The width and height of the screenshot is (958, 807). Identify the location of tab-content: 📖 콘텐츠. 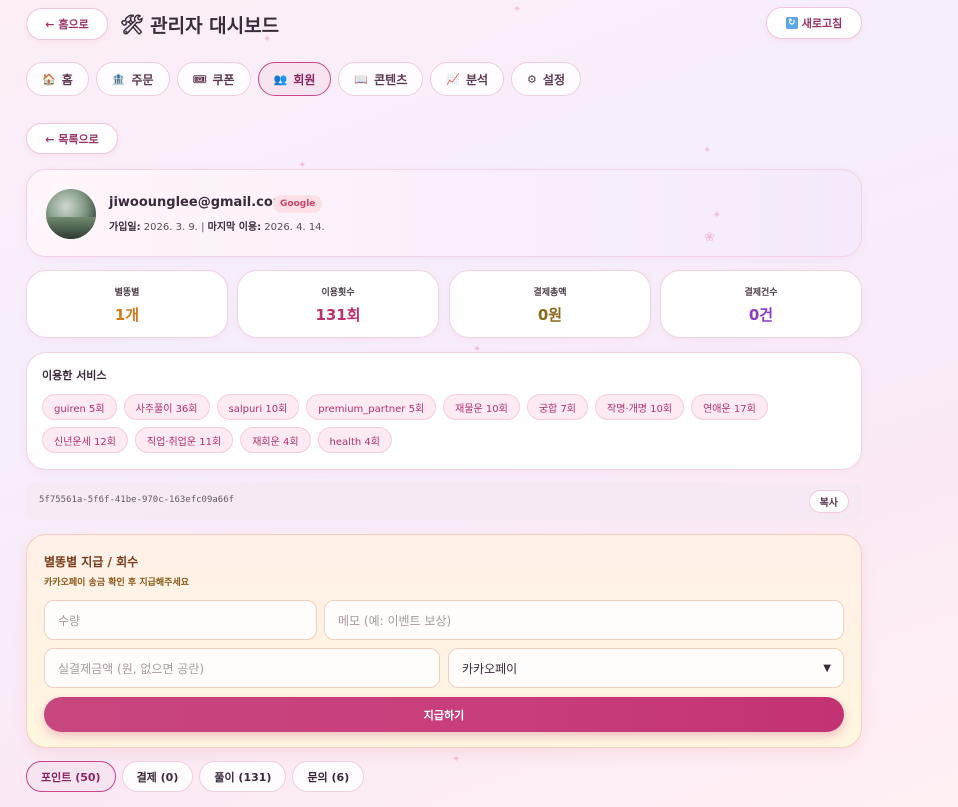
(381, 79).